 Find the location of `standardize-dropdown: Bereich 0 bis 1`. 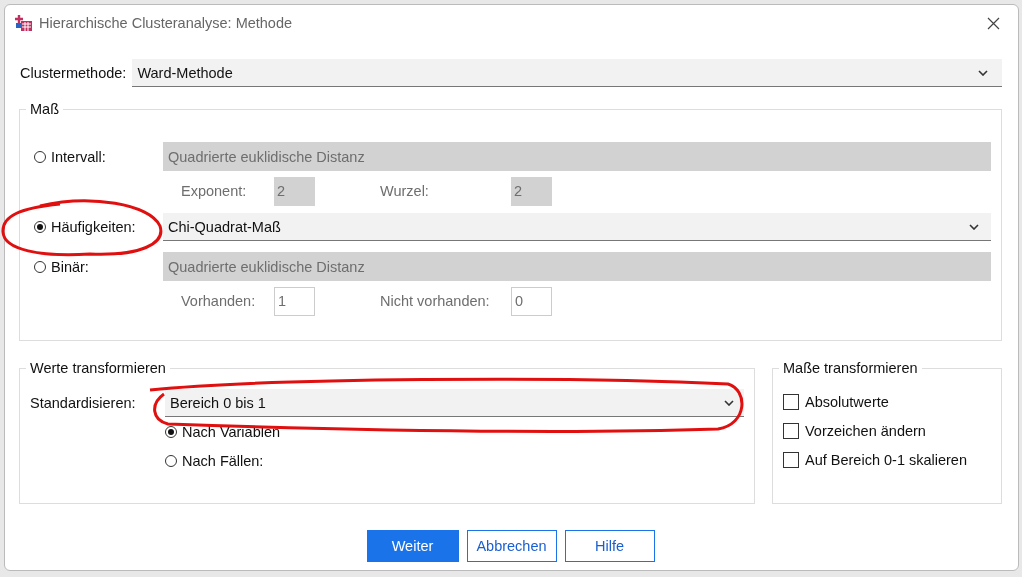

standardize-dropdown: Bereich 0 bis 1 is located at coordinates (454, 403).